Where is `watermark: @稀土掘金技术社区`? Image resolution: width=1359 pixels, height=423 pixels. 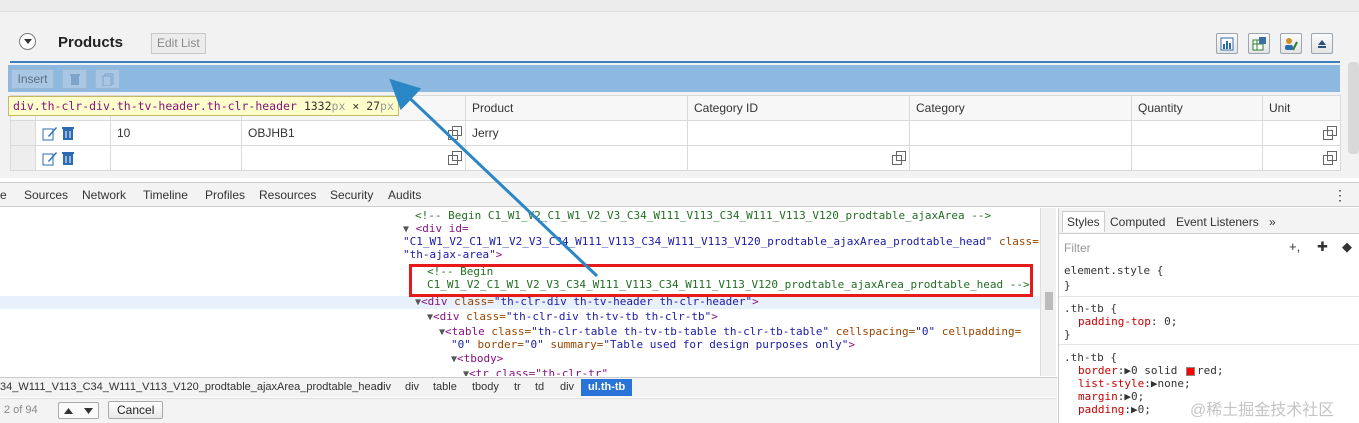
watermark: @稀土掘金技术社区 is located at coordinates (1262, 410).